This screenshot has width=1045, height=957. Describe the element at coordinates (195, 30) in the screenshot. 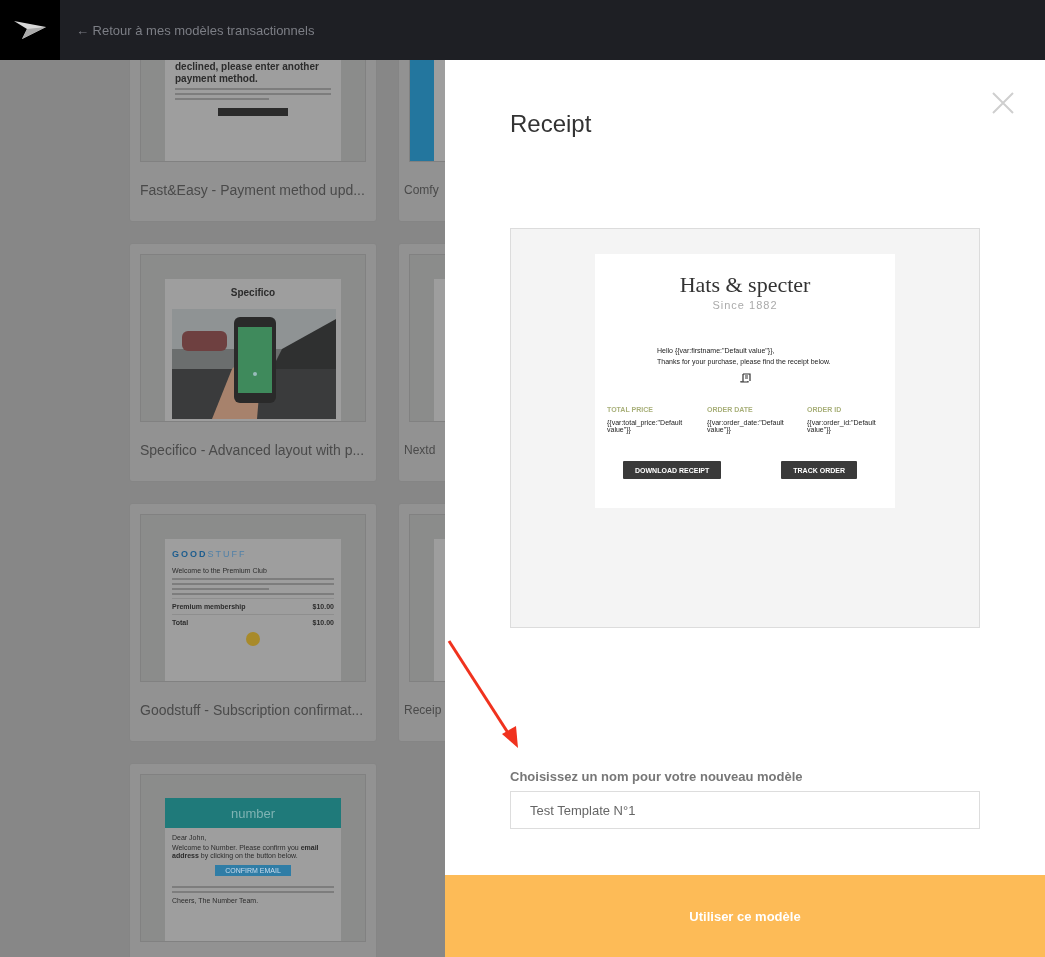

I see `back-link: ← Retour à mes modèles transactionnels` at that location.